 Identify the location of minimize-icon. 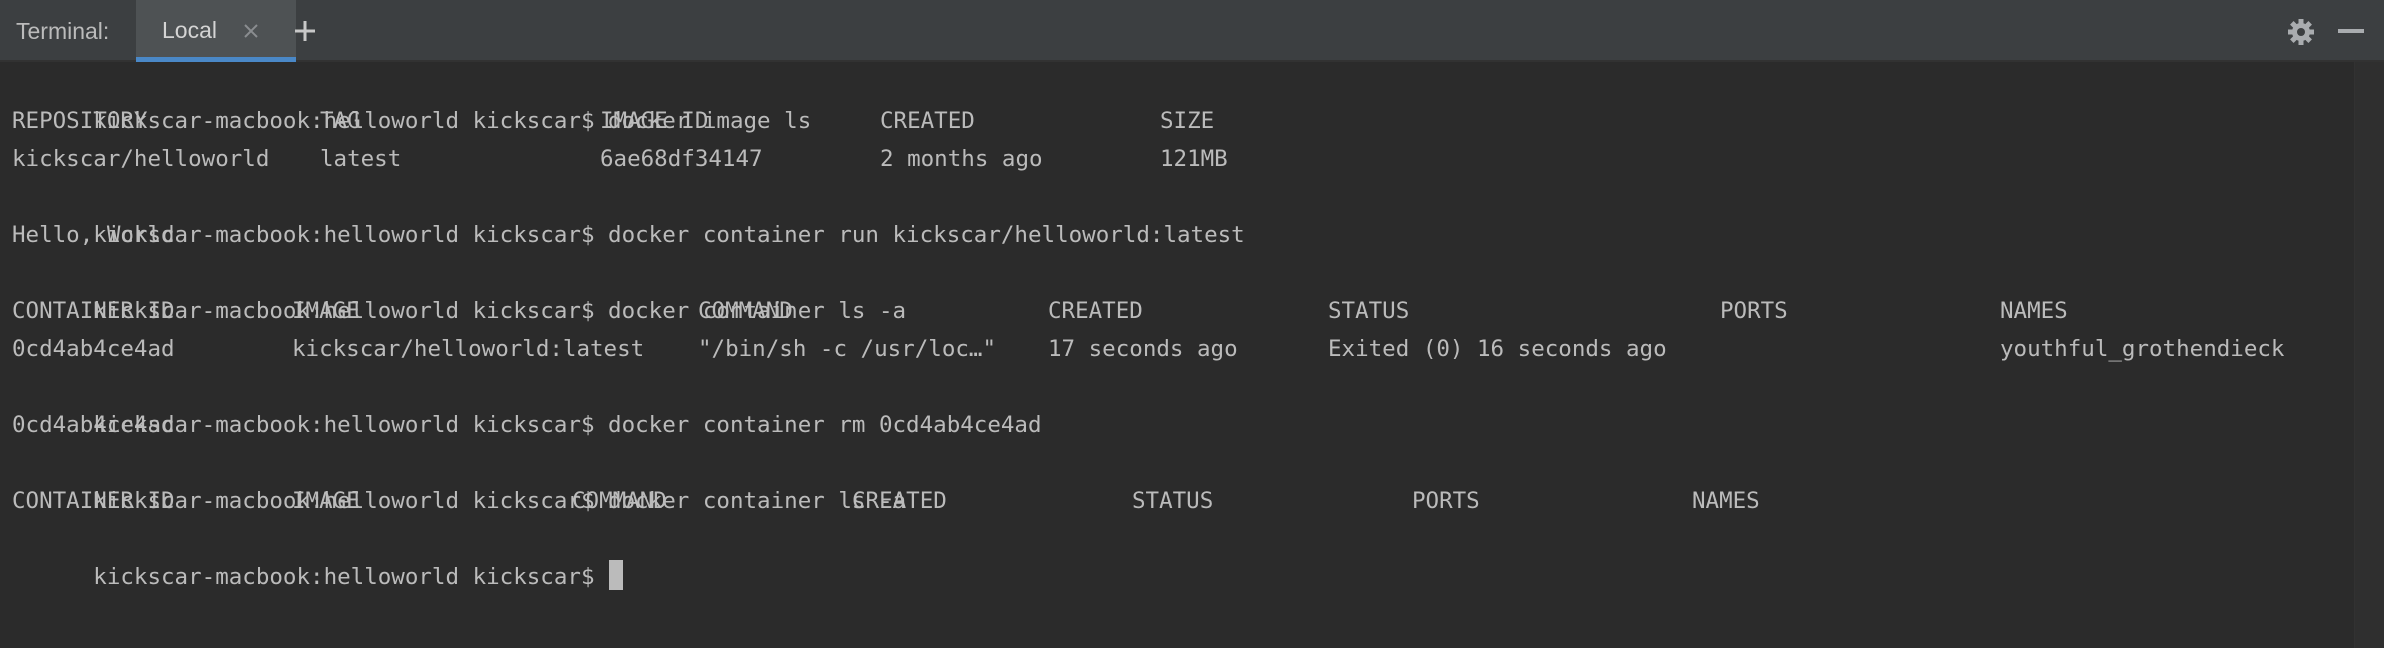
(2351, 32).